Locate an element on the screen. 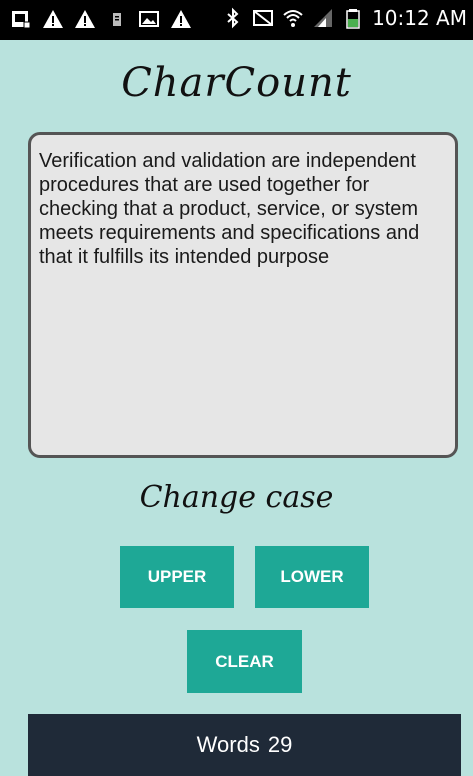 The height and width of the screenshot is (776, 473). system-icons: 10:12 AM is located at coordinates (344, 18).